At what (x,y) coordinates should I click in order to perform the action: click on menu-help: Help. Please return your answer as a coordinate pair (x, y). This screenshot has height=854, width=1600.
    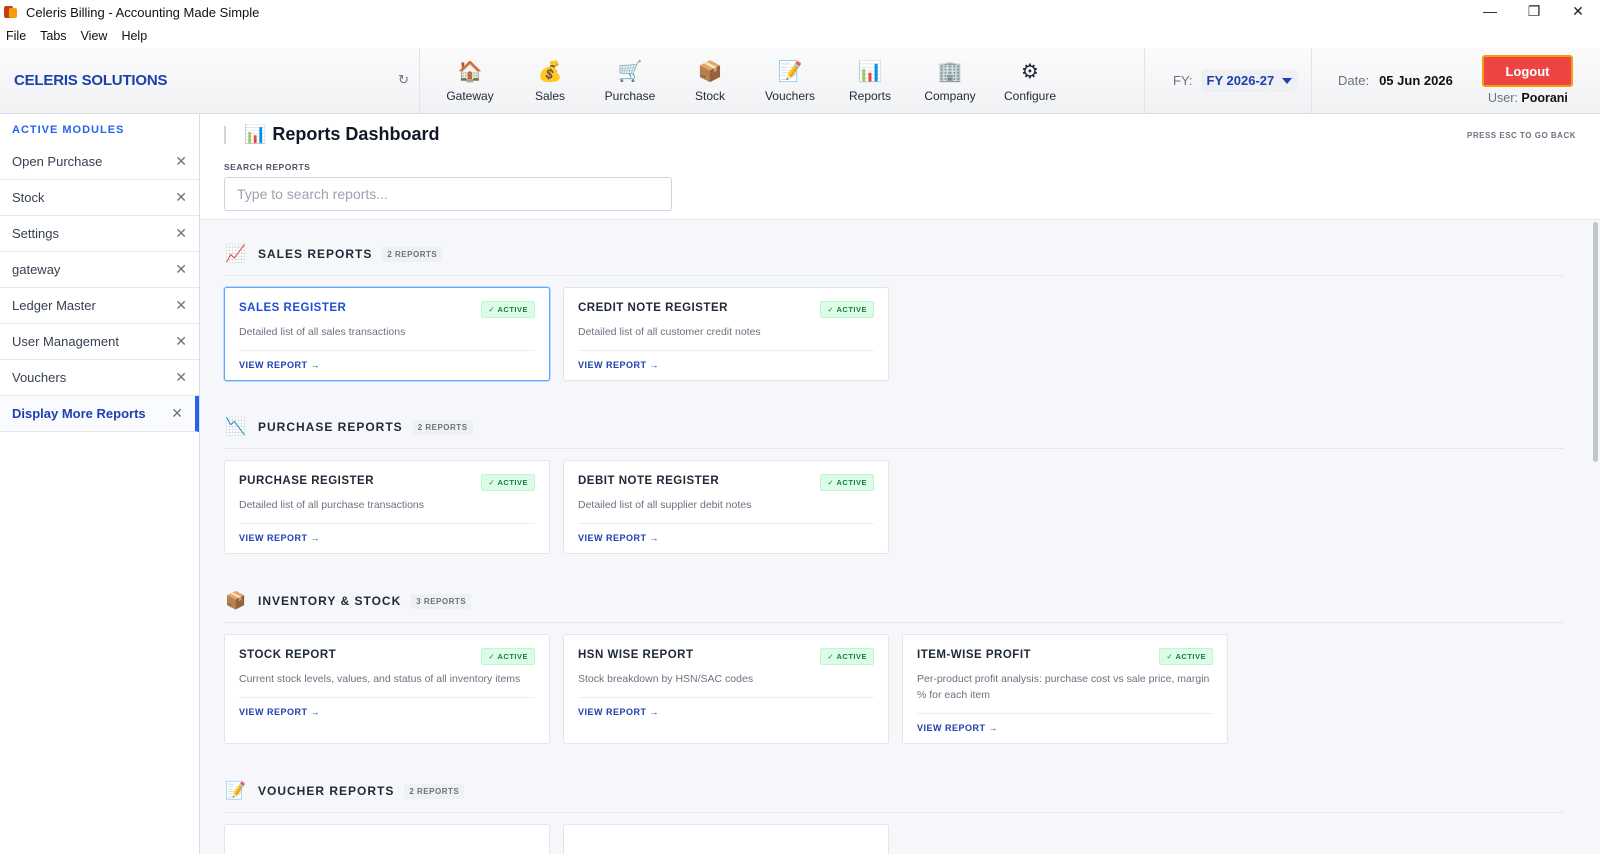
    Looking at the image, I should click on (134, 36).